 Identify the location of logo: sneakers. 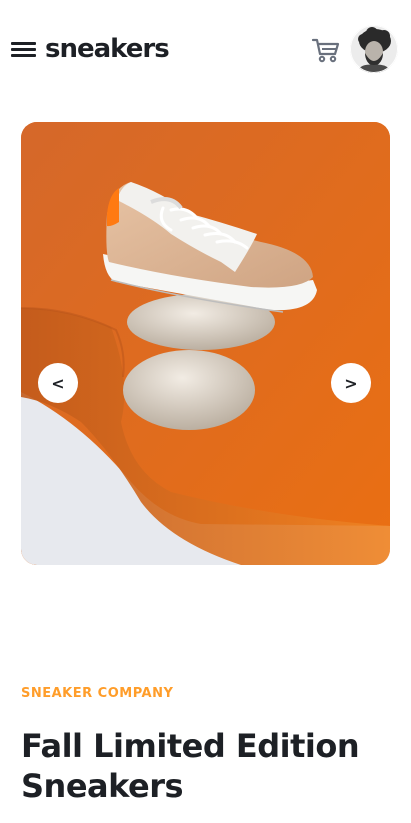
(107, 49).